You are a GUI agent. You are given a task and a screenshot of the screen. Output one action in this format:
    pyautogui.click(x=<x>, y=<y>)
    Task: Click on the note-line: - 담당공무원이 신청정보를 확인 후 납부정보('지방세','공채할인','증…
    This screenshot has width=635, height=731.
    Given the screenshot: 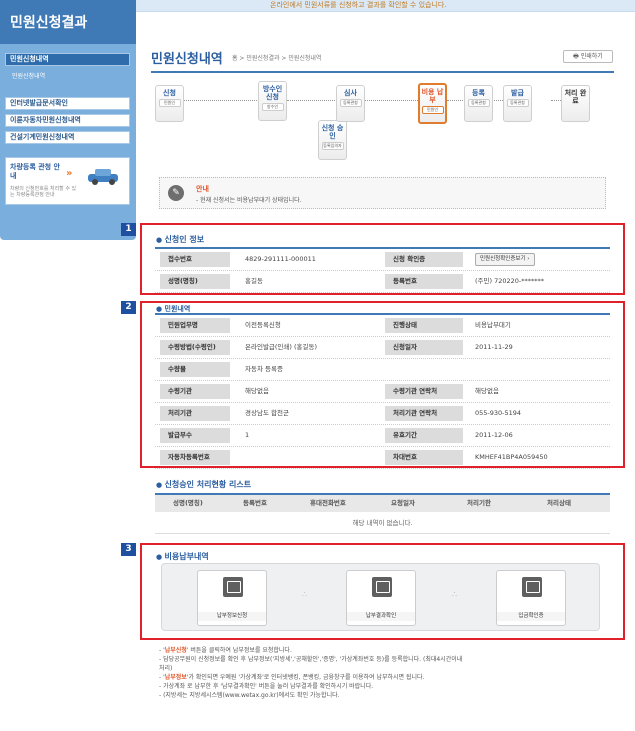 What is the action you would take?
    pyautogui.click(x=311, y=659)
    